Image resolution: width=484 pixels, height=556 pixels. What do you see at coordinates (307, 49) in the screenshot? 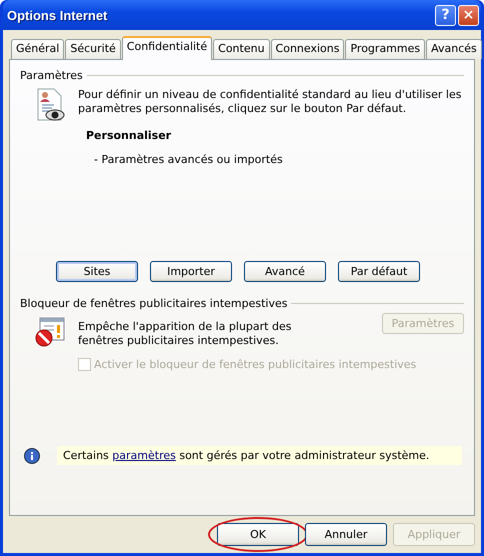
I see `tab: Connexions` at bounding box center [307, 49].